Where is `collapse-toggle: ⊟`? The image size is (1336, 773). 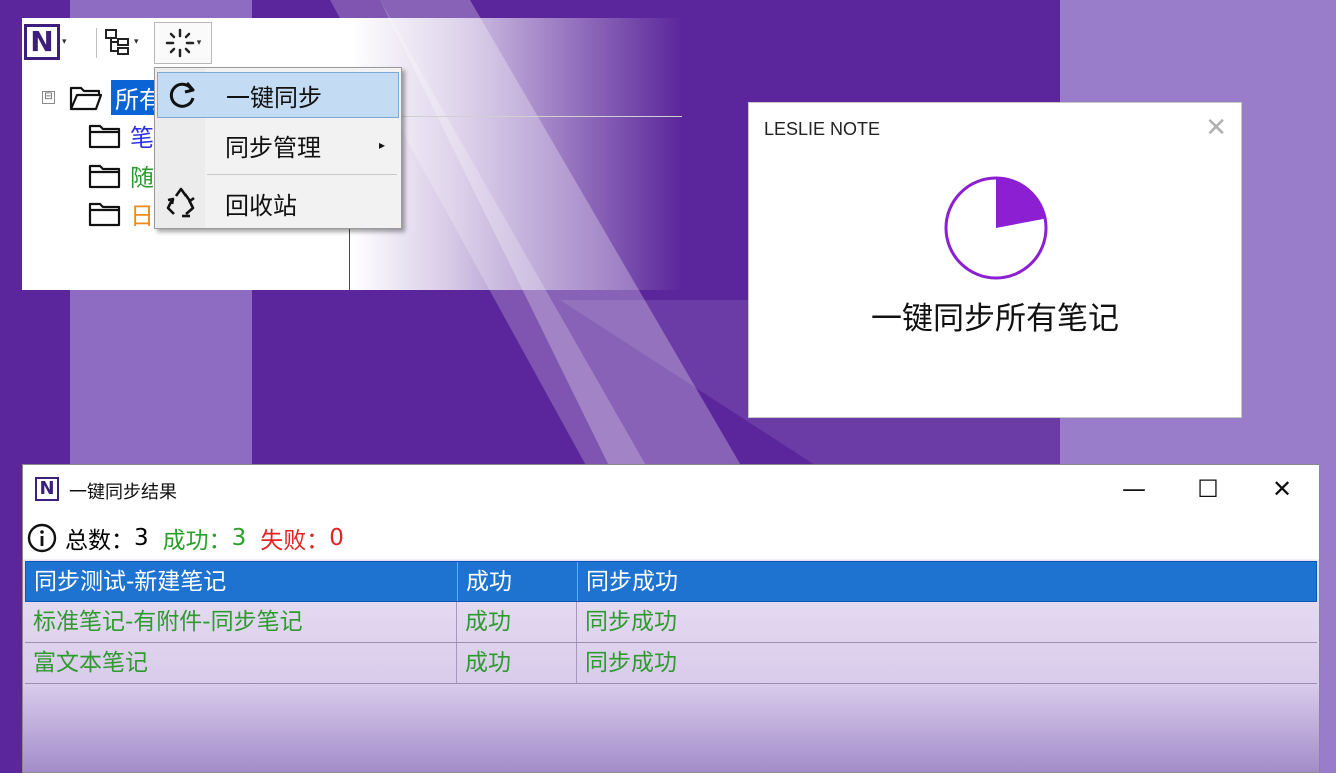
collapse-toggle: ⊟ is located at coordinates (48, 97).